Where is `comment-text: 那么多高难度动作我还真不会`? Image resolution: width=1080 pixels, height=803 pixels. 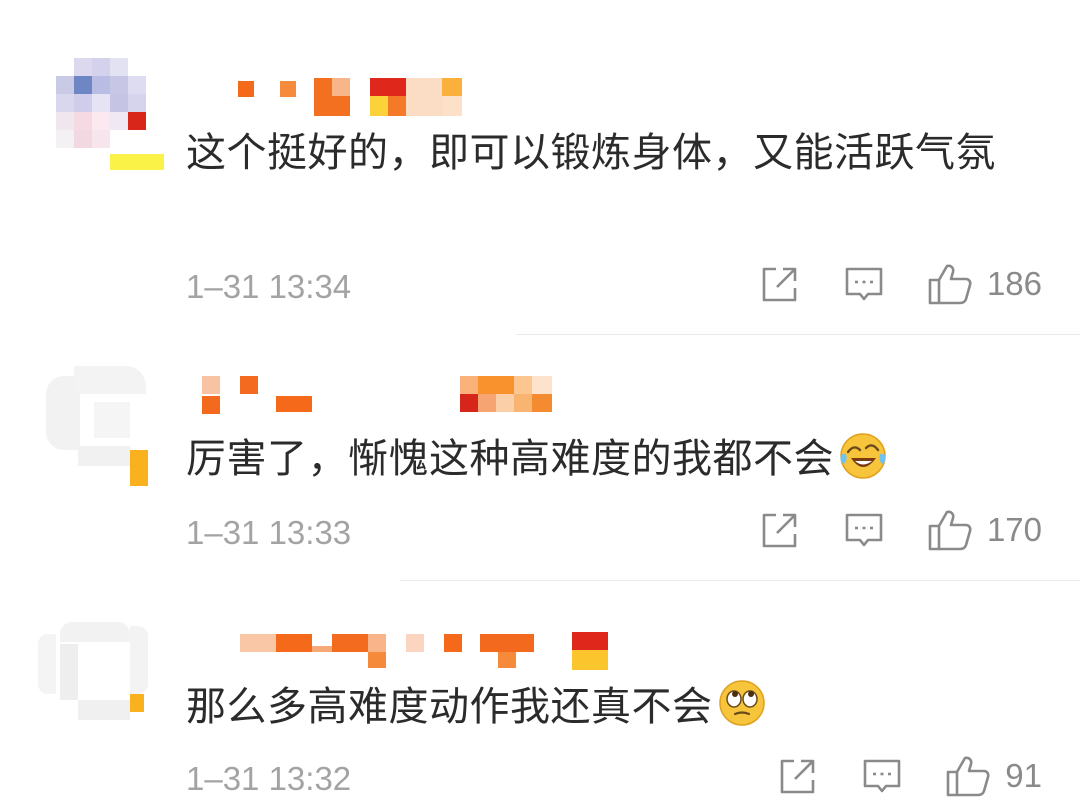 comment-text: 那么多高难度动作我还真不会 is located at coordinates (616, 707).